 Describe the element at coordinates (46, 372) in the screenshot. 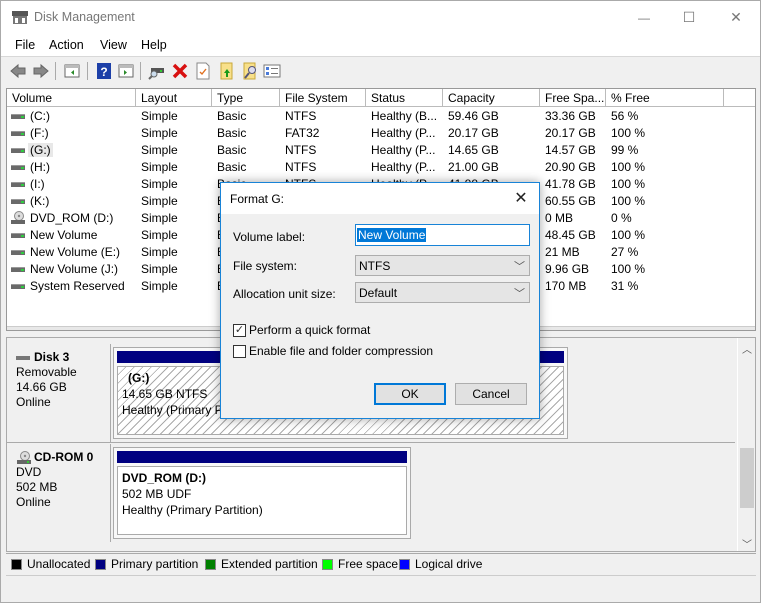

I see `disk-kind: Removable` at that location.